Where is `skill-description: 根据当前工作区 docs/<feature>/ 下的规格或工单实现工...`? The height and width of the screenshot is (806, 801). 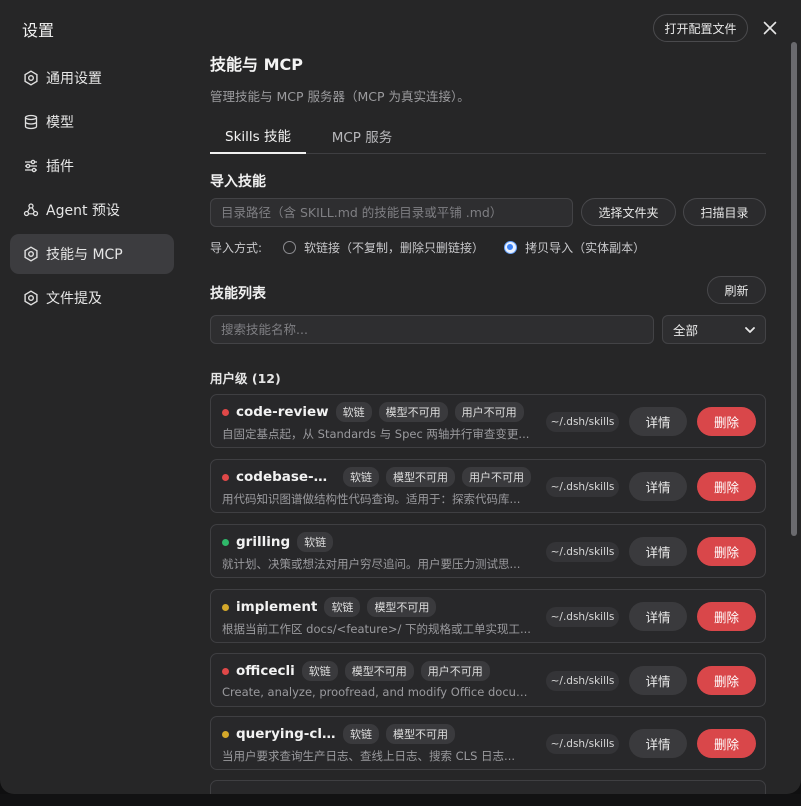 skill-description: 根据当前工作区 docs/<feature>/ 下的规格或工单实现工... is located at coordinates (376, 629).